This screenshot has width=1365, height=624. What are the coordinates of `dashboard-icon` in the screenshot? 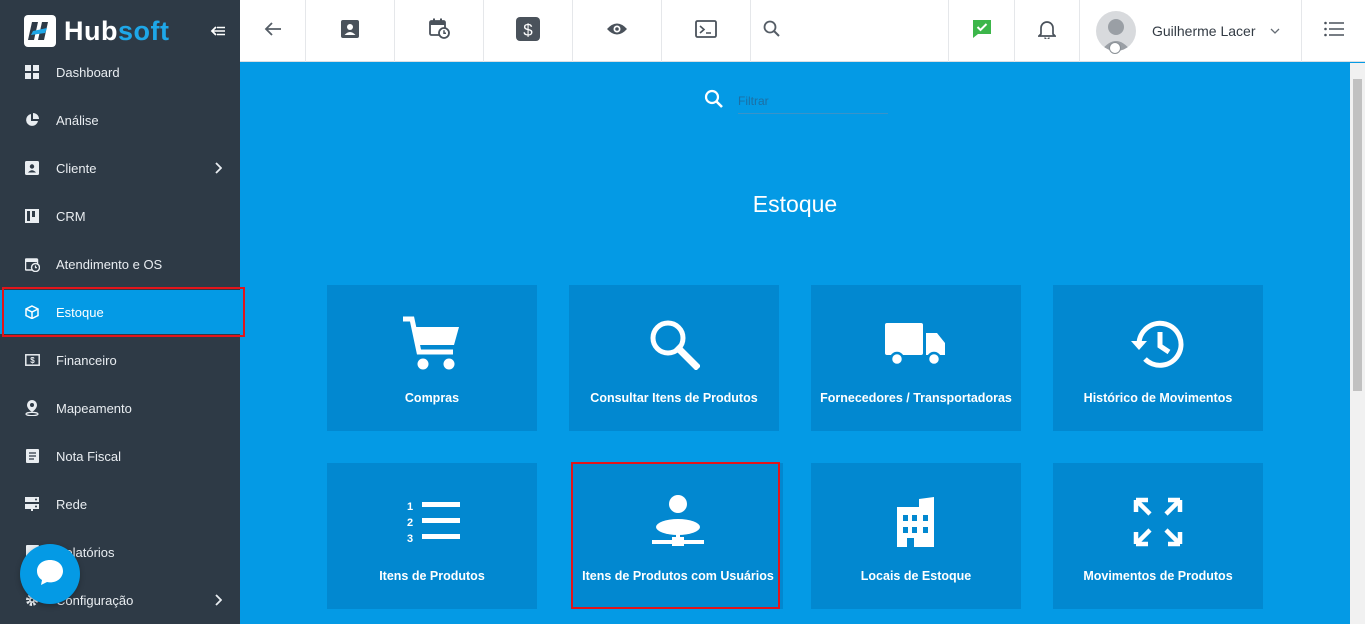 It's located at (32, 72).